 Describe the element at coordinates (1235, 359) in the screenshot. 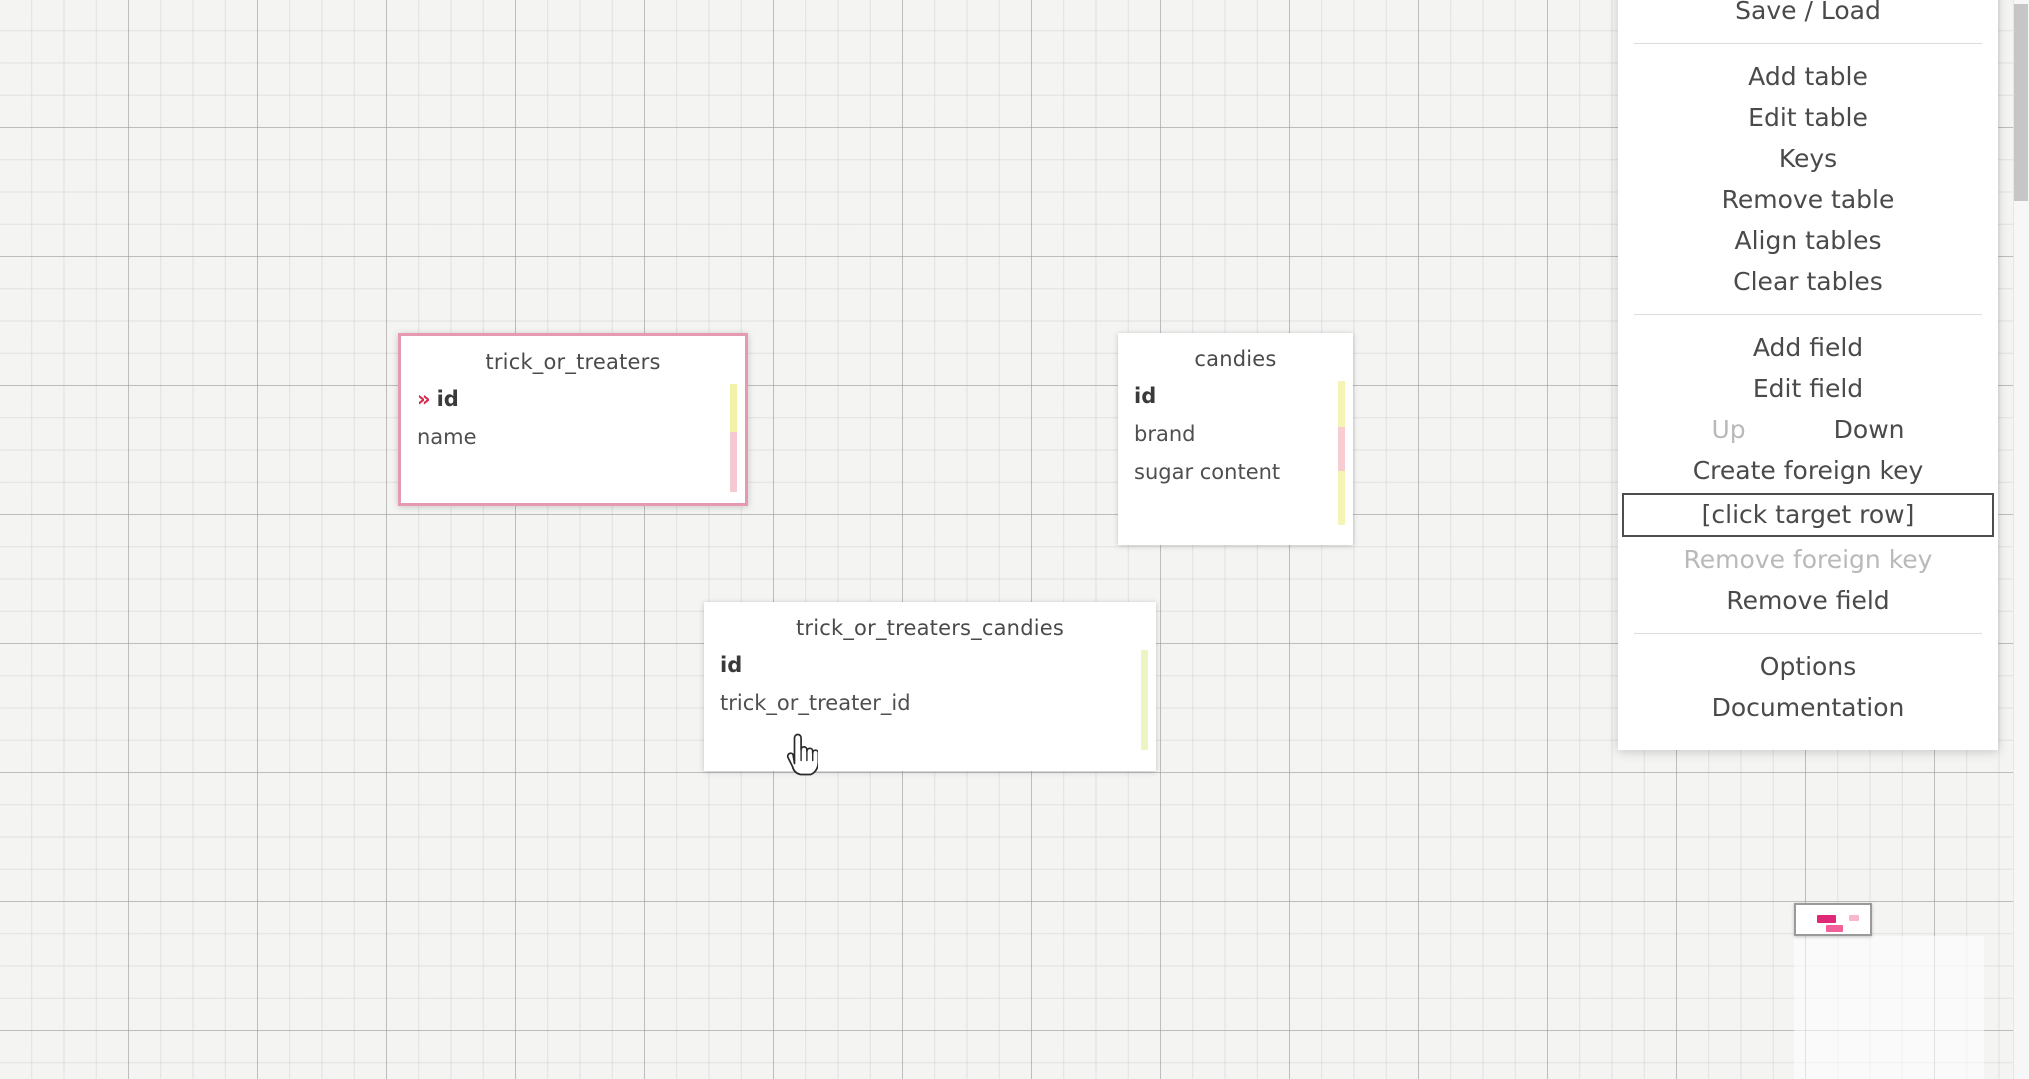

I see `table-title: candies` at that location.